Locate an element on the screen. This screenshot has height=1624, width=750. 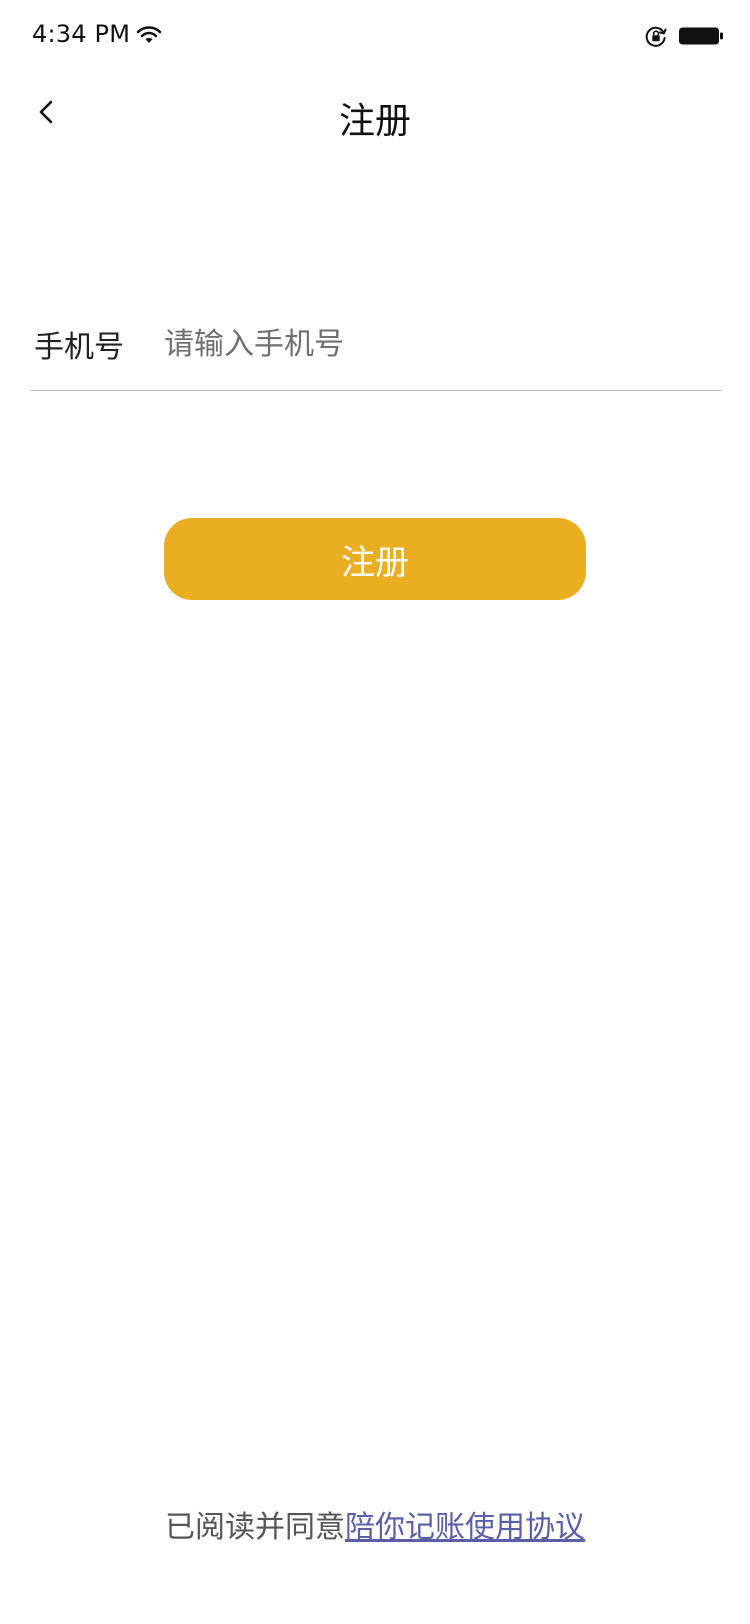
wifi-icon is located at coordinates (149, 35).